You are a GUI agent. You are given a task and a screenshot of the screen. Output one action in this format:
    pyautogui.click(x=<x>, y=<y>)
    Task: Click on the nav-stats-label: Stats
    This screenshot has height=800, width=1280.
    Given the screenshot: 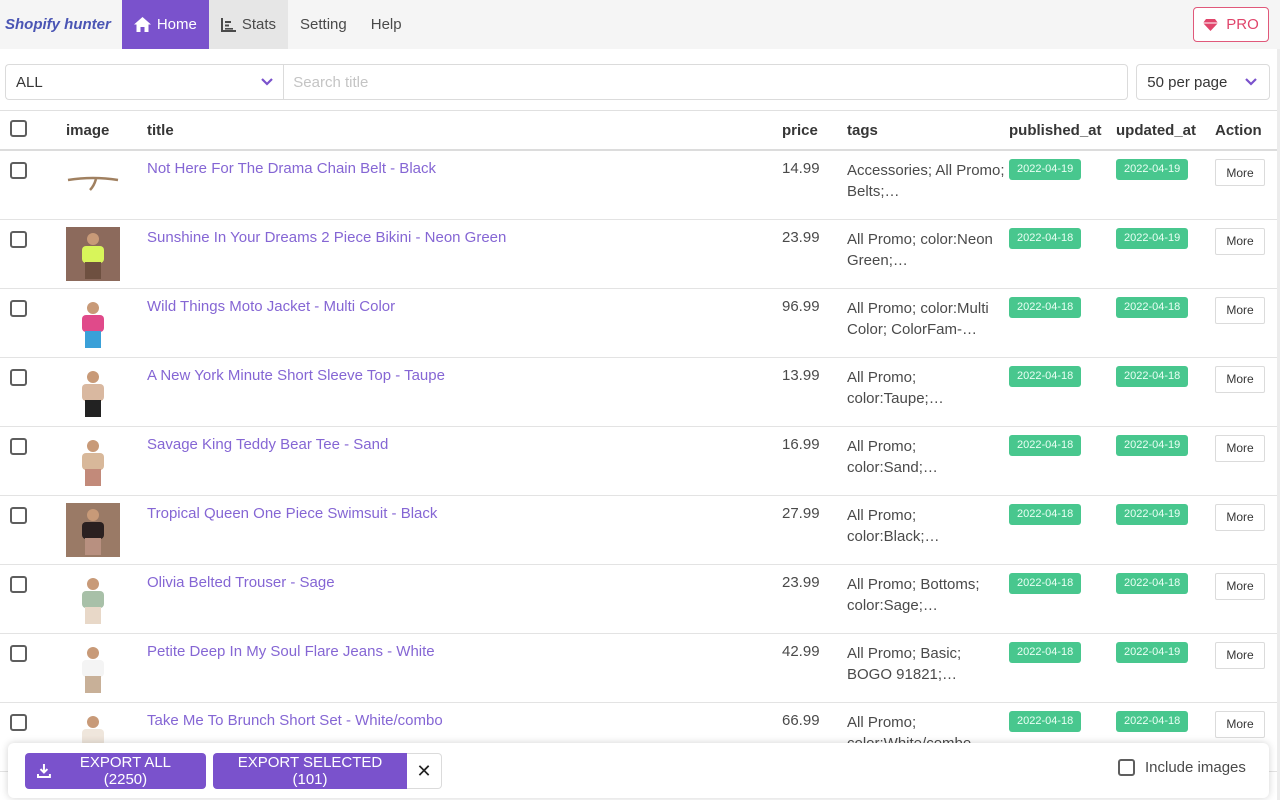 What is the action you would take?
    pyautogui.click(x=259, y=24)
    